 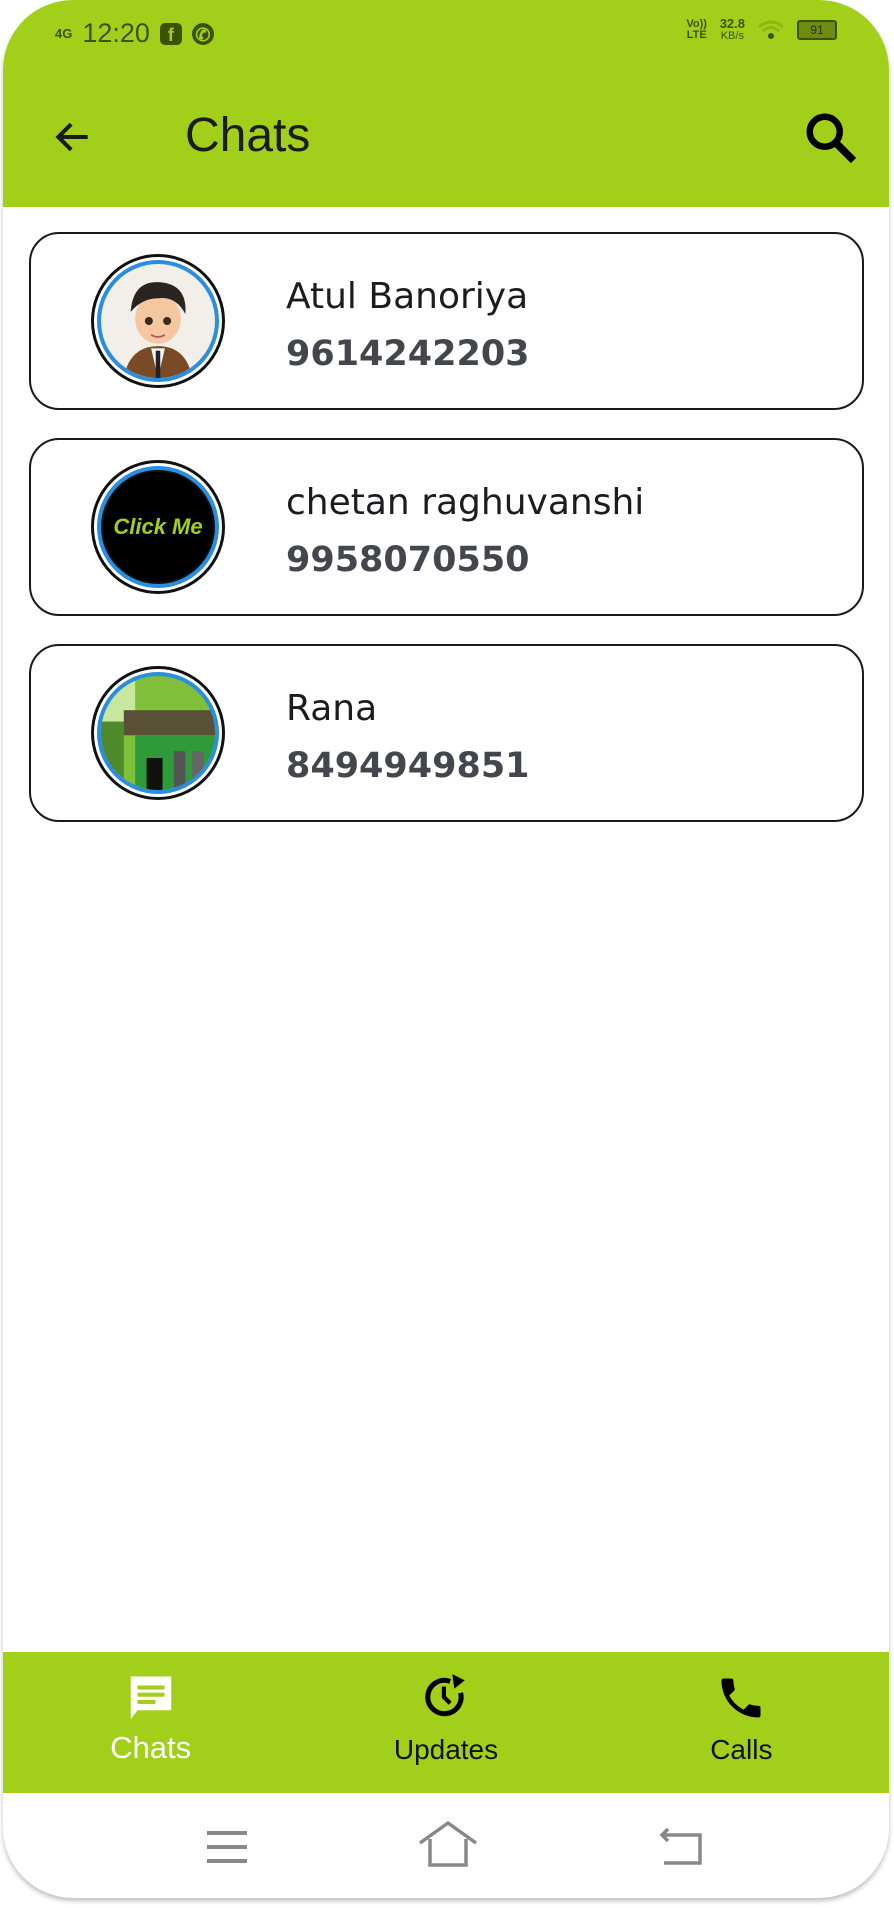 I want to click on chat-icon, so click(x=150, y=1698).